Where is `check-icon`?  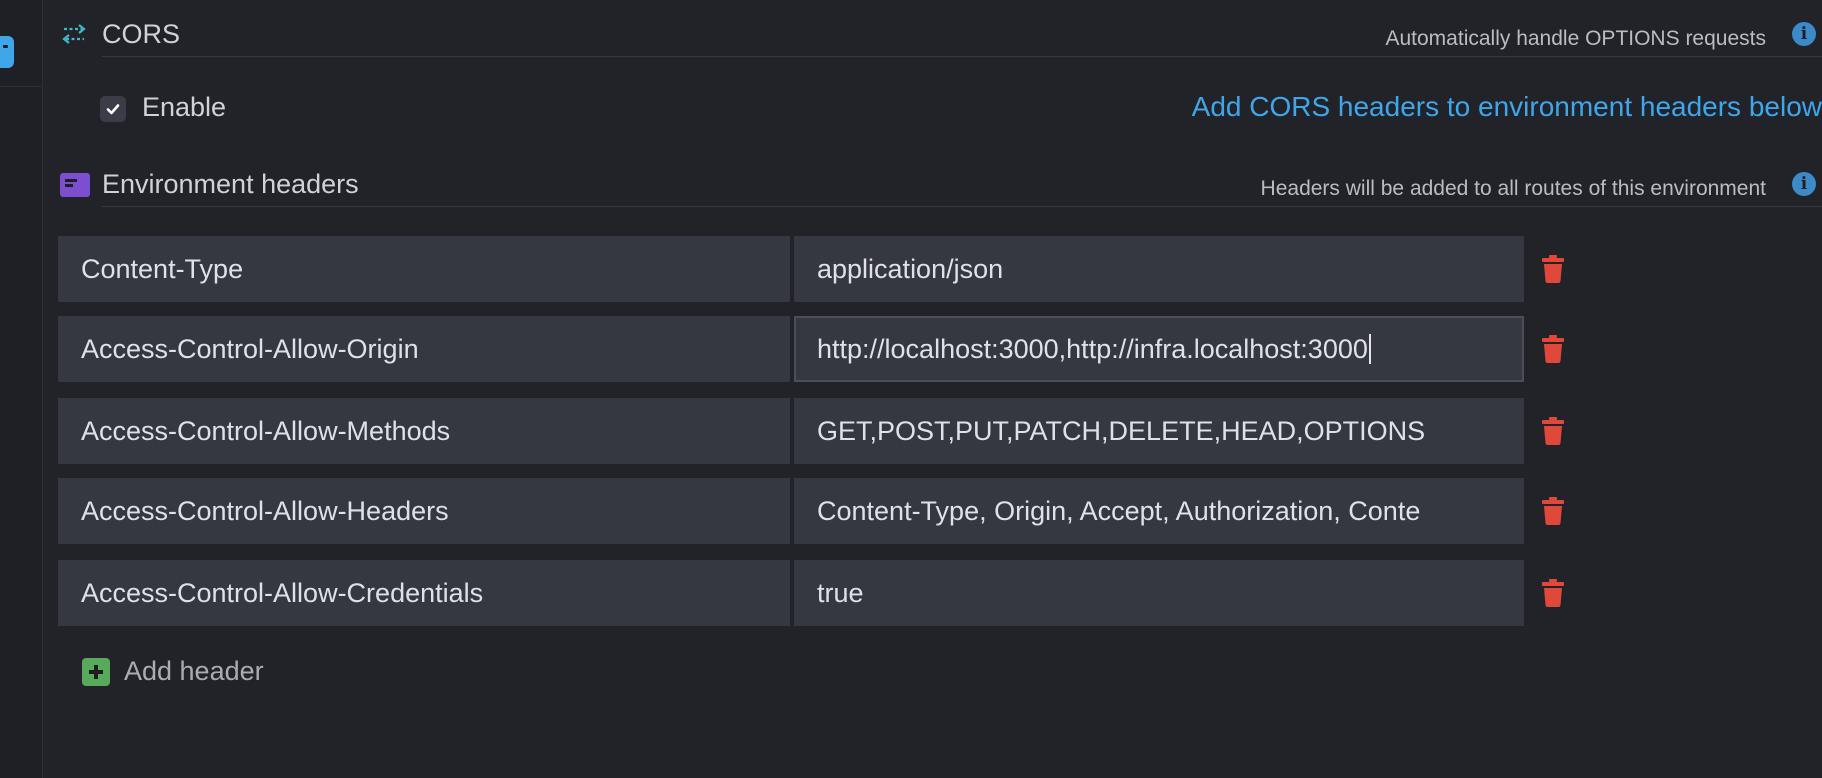 check-icon is located at coordinates (113, 109).